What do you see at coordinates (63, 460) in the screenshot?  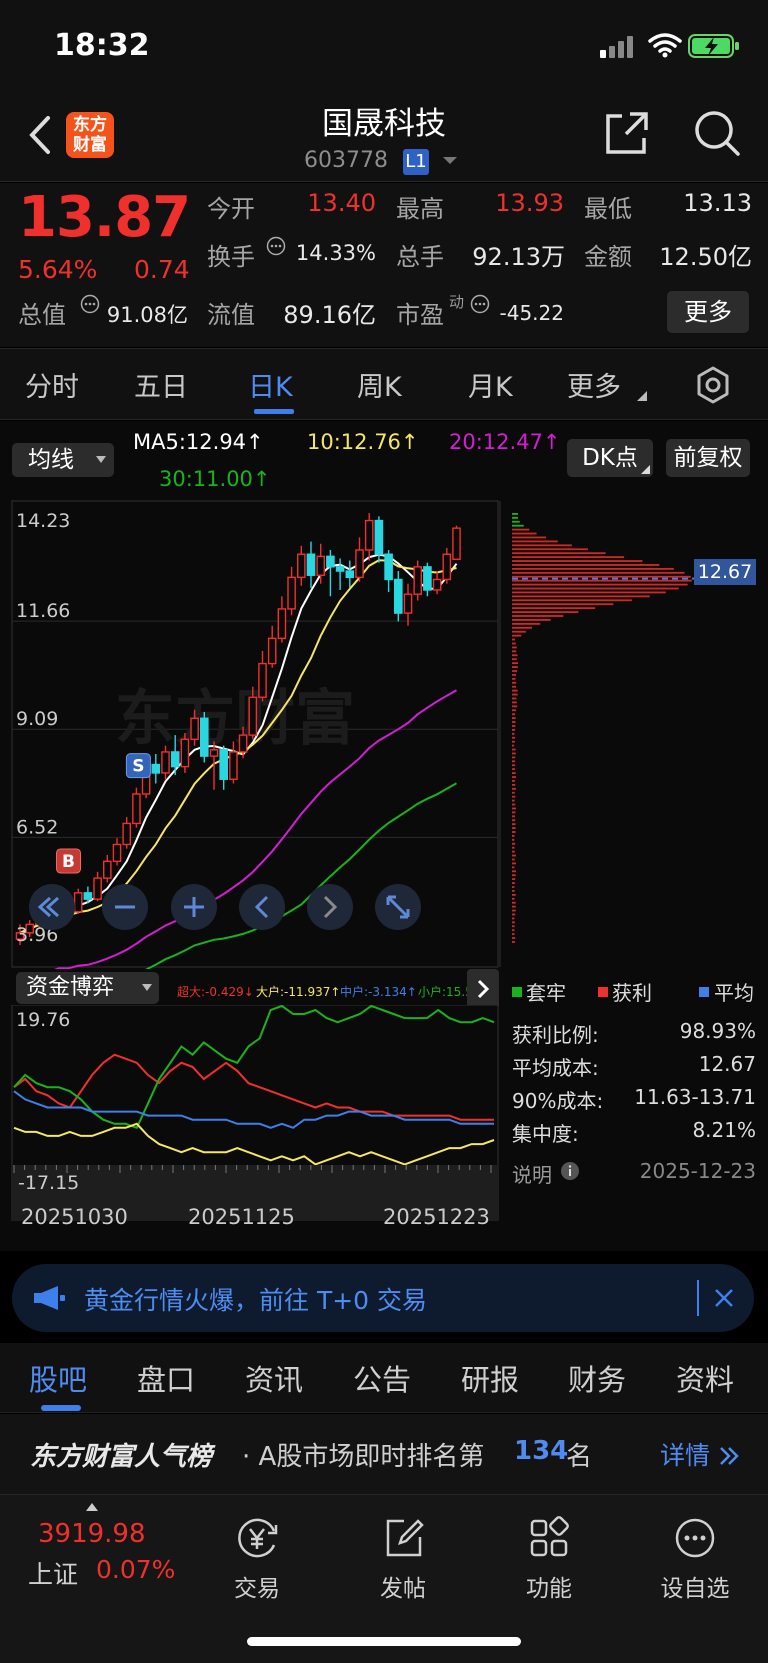 I see `ma-select: 均线` at bounding box center [63, 460].